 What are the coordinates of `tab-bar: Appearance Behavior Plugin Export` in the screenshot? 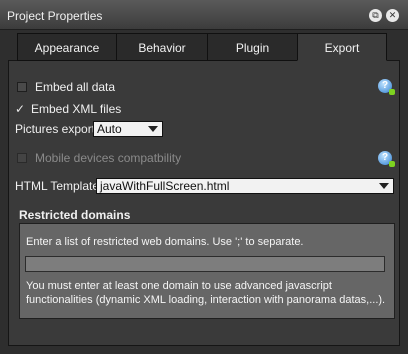 It's located at (202, 47).